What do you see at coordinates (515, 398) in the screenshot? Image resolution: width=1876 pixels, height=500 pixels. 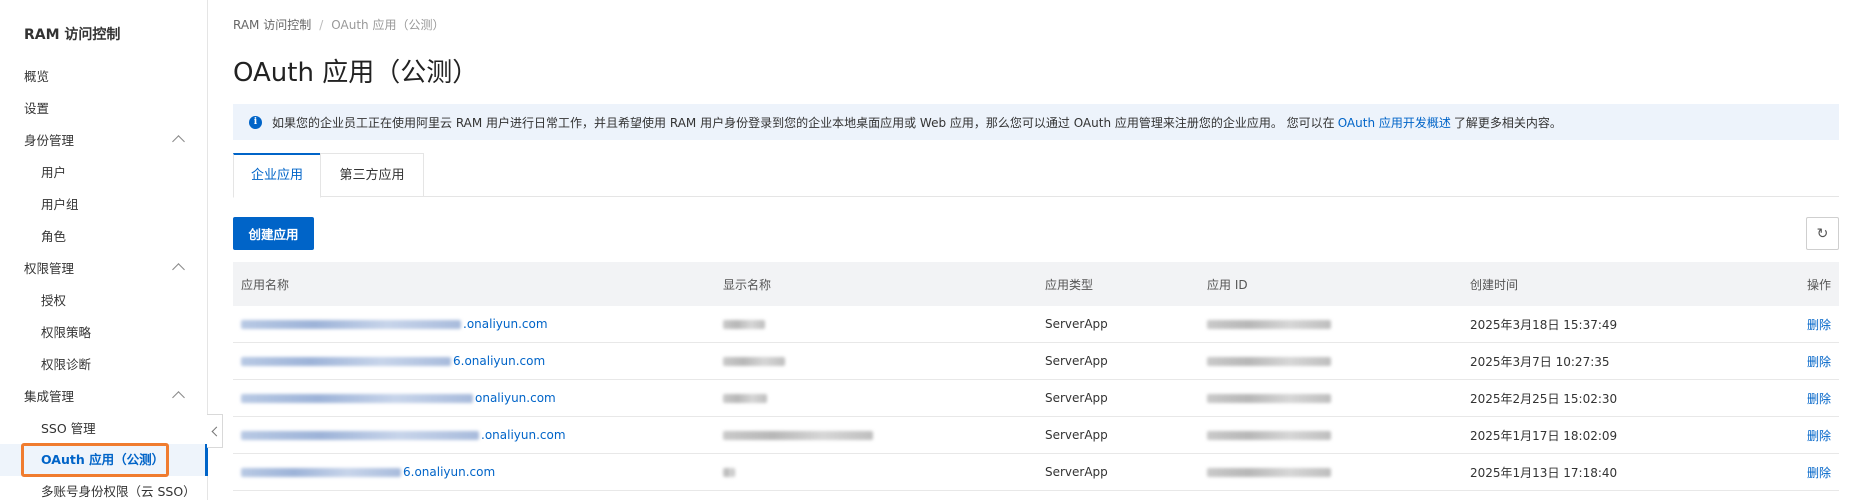 I see `app-name-suffix: onaliyun.com` at bounding box center [515, 398].